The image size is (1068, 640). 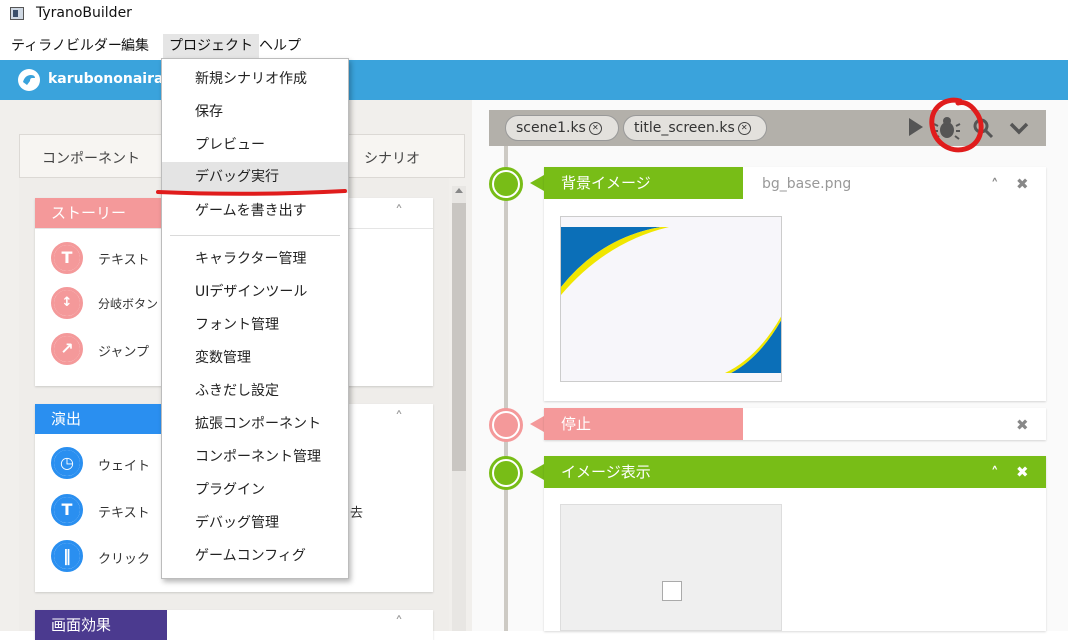 I want to click on red-annotation-circle, so click(x=956, y=125).